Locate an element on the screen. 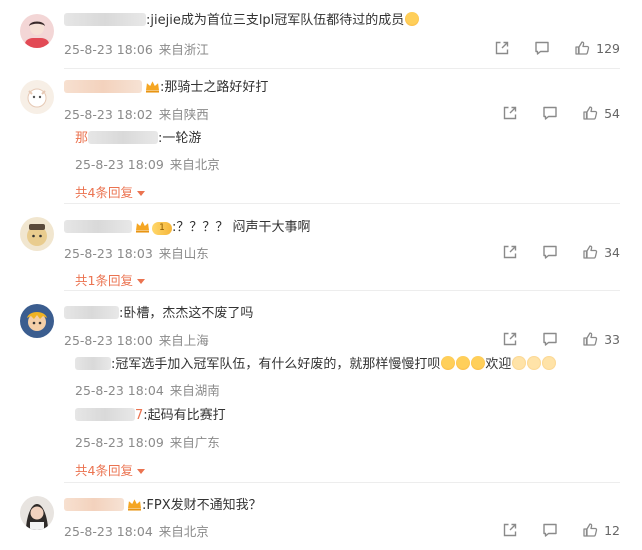 The width and height of the screenshot is (642, 550). comment-text-line: :卧槽，杰杰这不废了吗 is located at coordinates (158, 314).